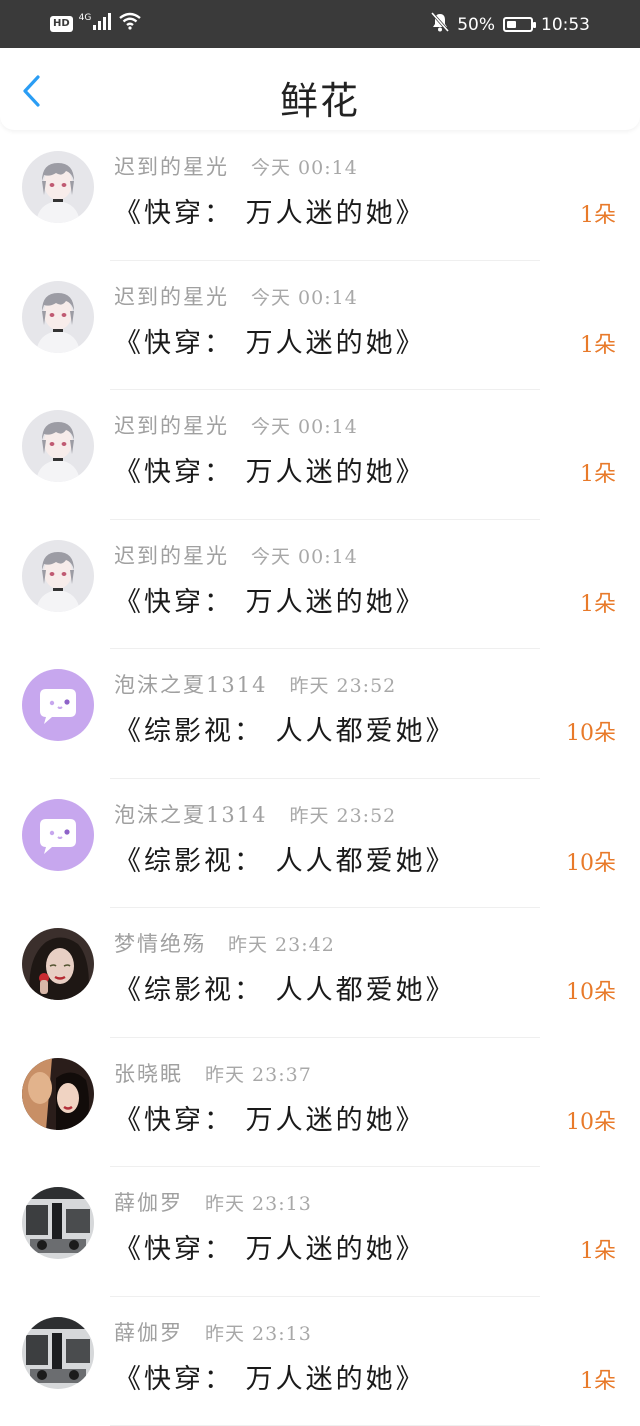 The image size is (640, 1426). I want to click on status-bar: HD 4G, so click(320, 24).